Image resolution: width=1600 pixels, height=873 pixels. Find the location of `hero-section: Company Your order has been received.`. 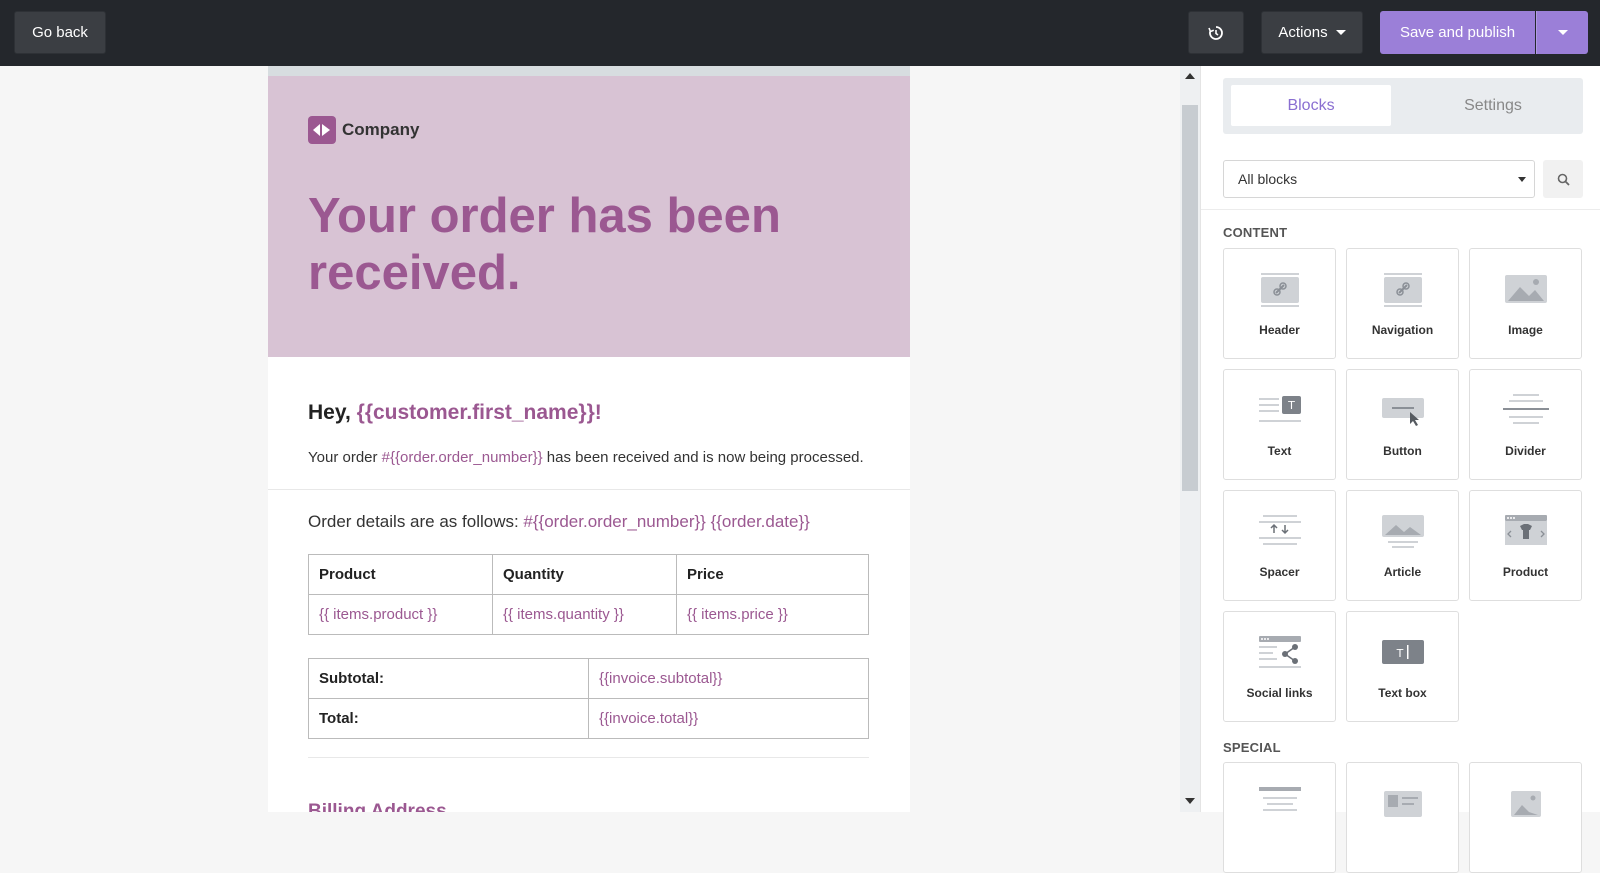

hero-section: Company Your order has been received. is located at coordinates (589, 216).